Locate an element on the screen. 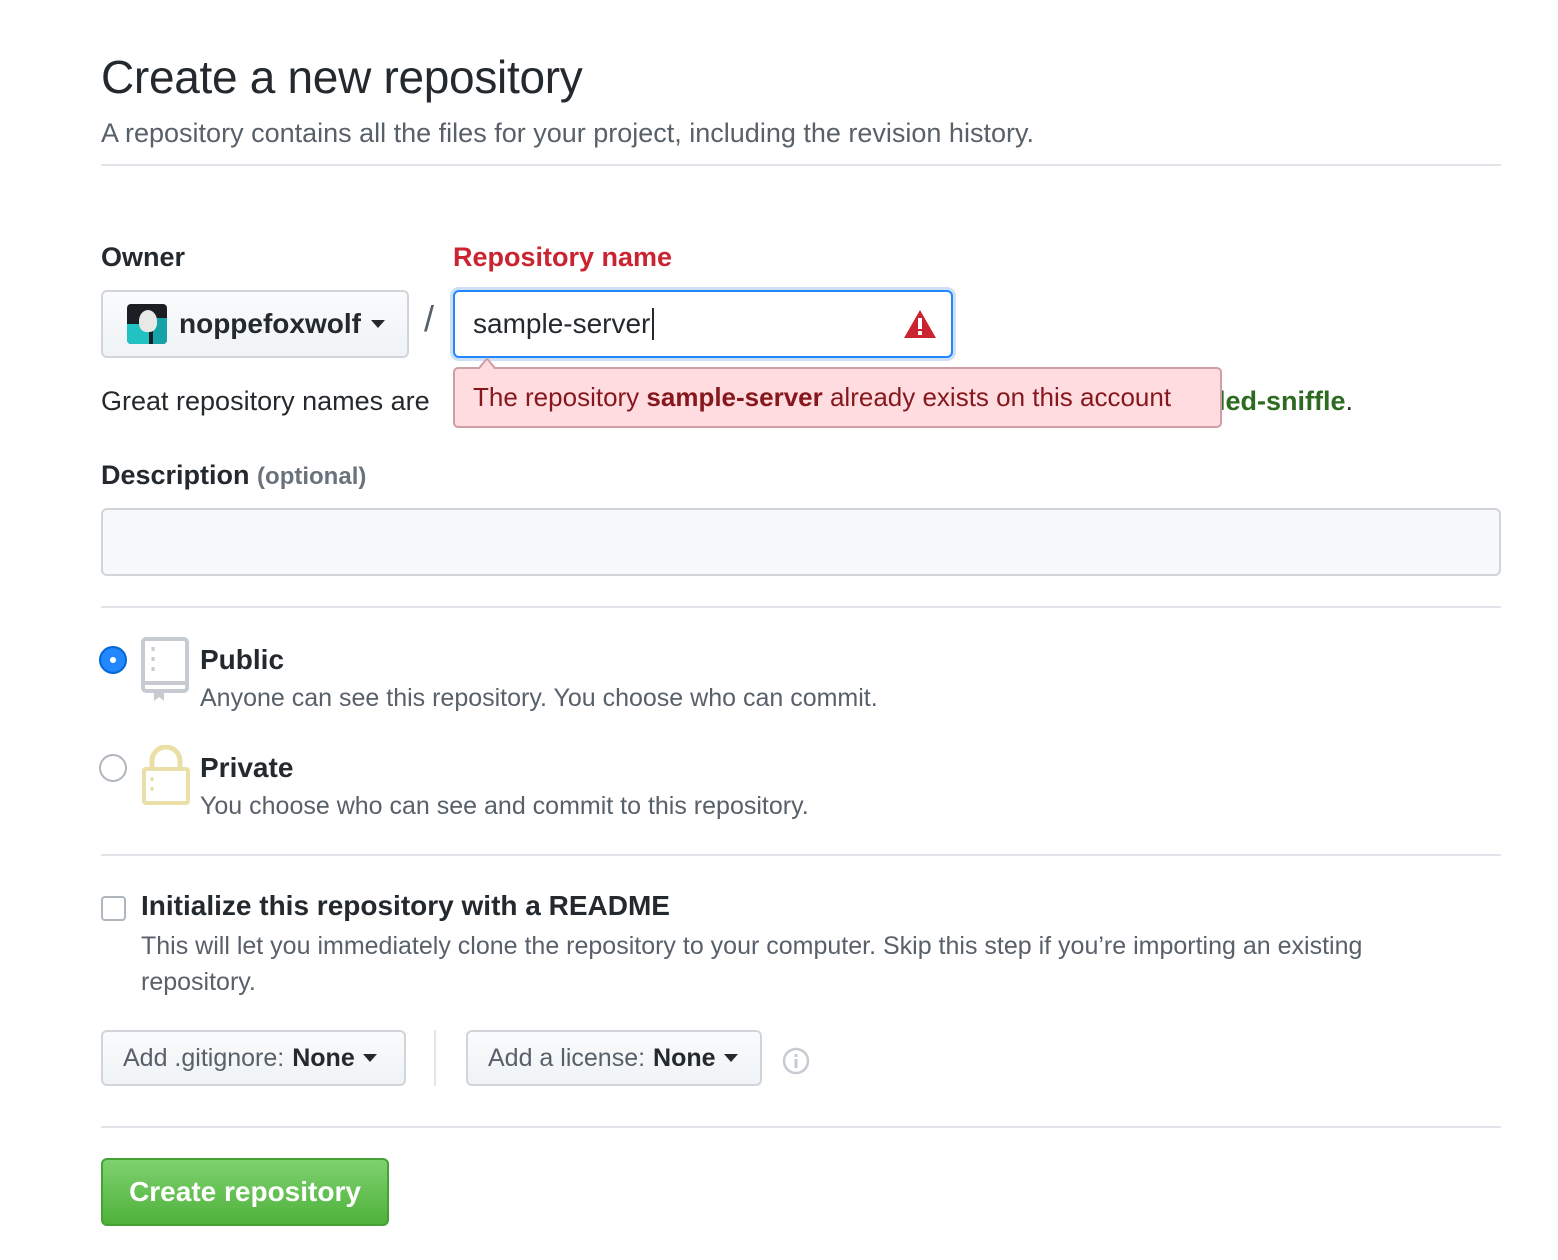  repo-icon is located at coordinates (165, 669).